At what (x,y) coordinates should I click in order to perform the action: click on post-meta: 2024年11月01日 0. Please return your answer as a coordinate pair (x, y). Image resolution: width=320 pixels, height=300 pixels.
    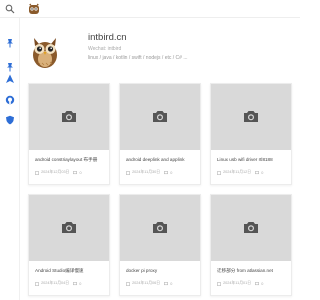
    Looking at the image, I should click on (240, 283).